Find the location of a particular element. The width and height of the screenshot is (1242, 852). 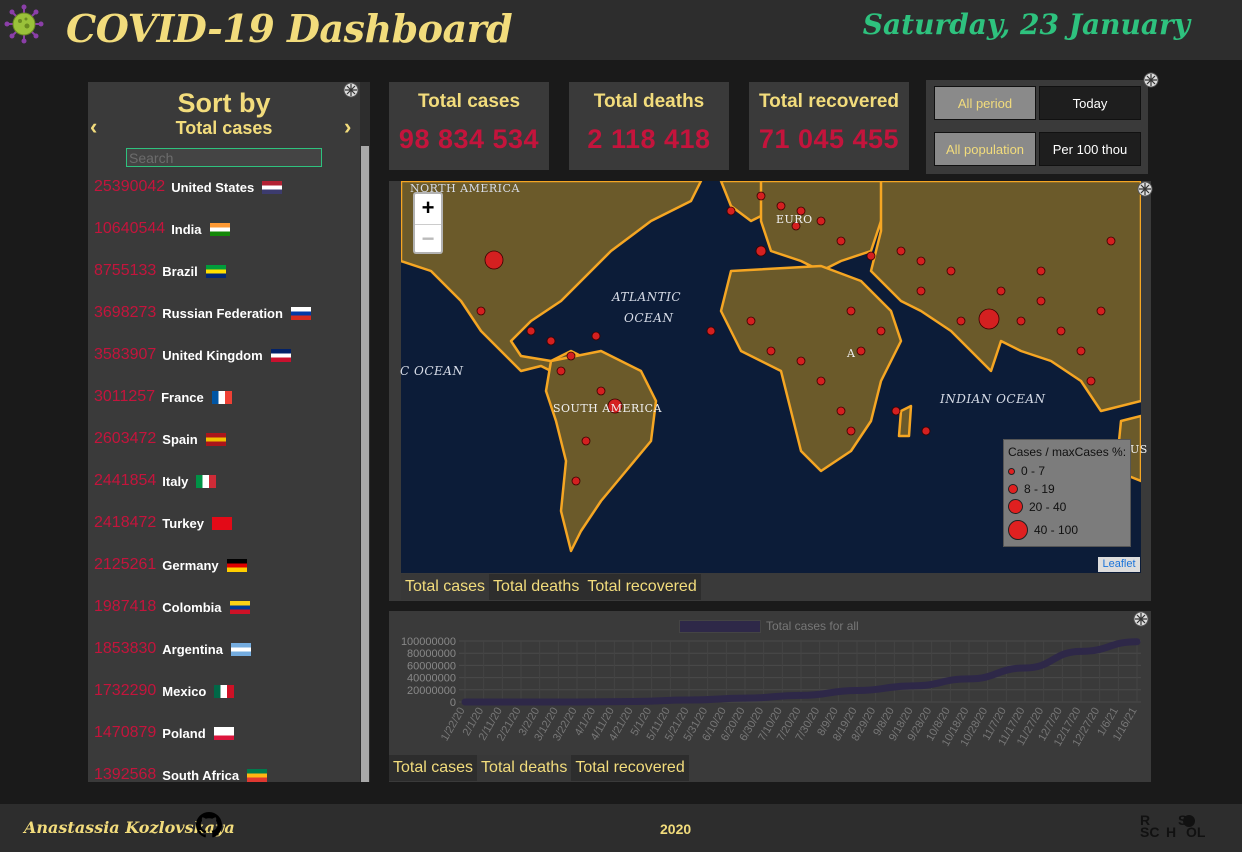

scrollbar-thumb is located at coordinates (365, 464).